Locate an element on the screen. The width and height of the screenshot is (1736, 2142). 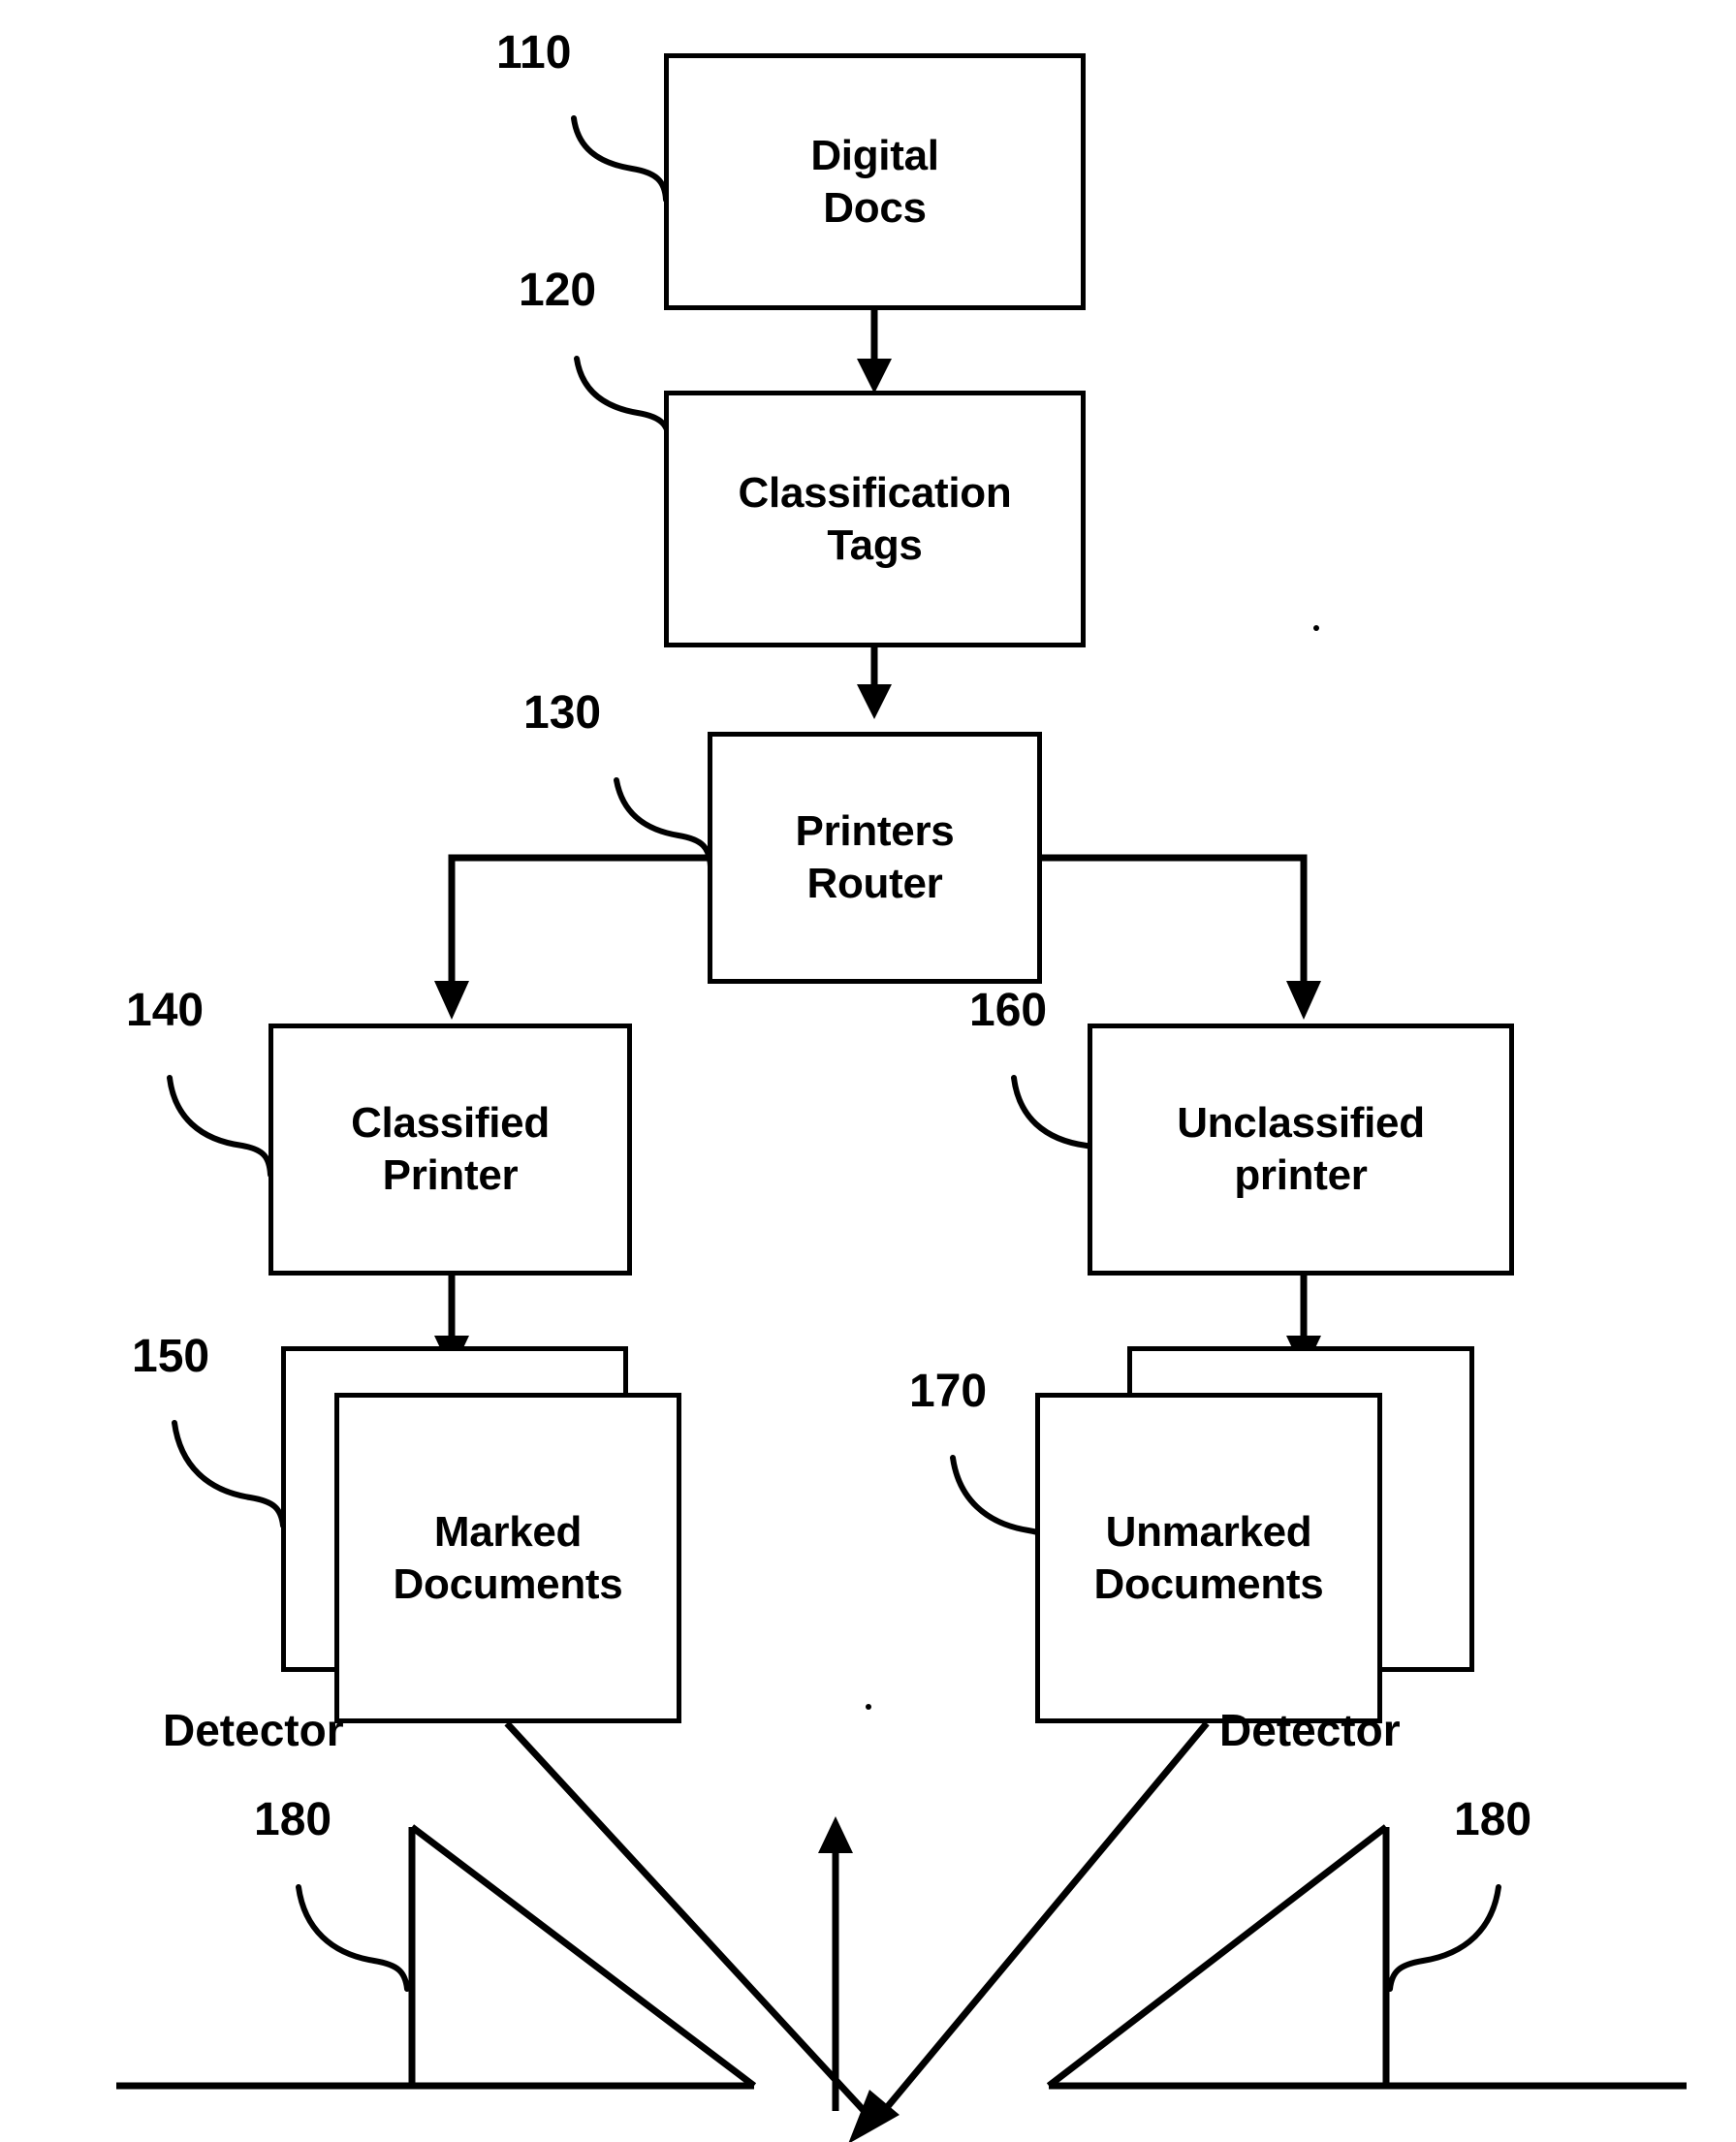
node-unclassified-printer: Unclassified printer is located at coordinates (1301, 1150).